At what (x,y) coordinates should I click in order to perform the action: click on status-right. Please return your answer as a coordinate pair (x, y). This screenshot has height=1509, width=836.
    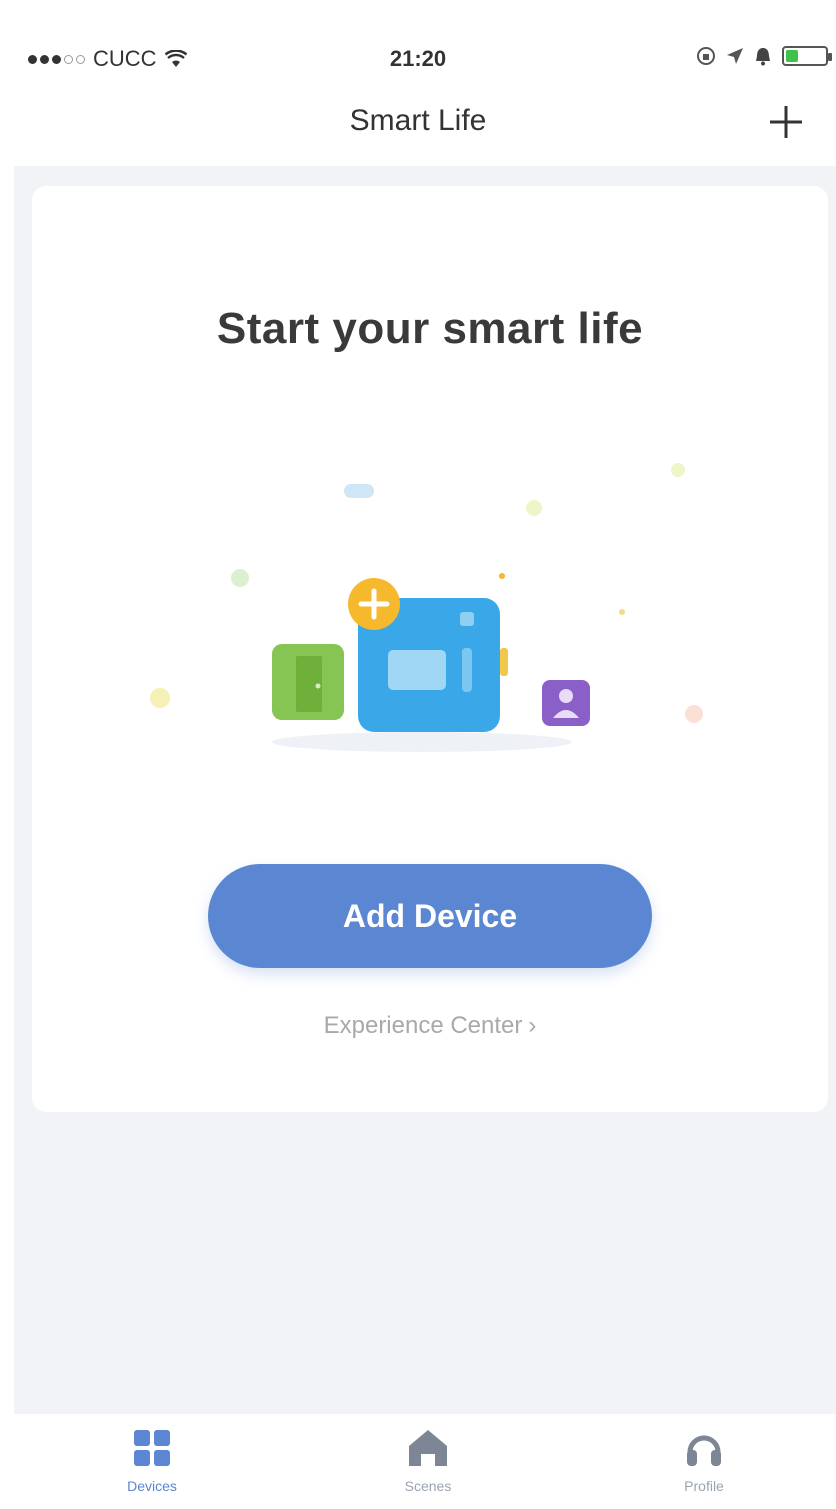
    Looking at the image, I should click on (764, 56).